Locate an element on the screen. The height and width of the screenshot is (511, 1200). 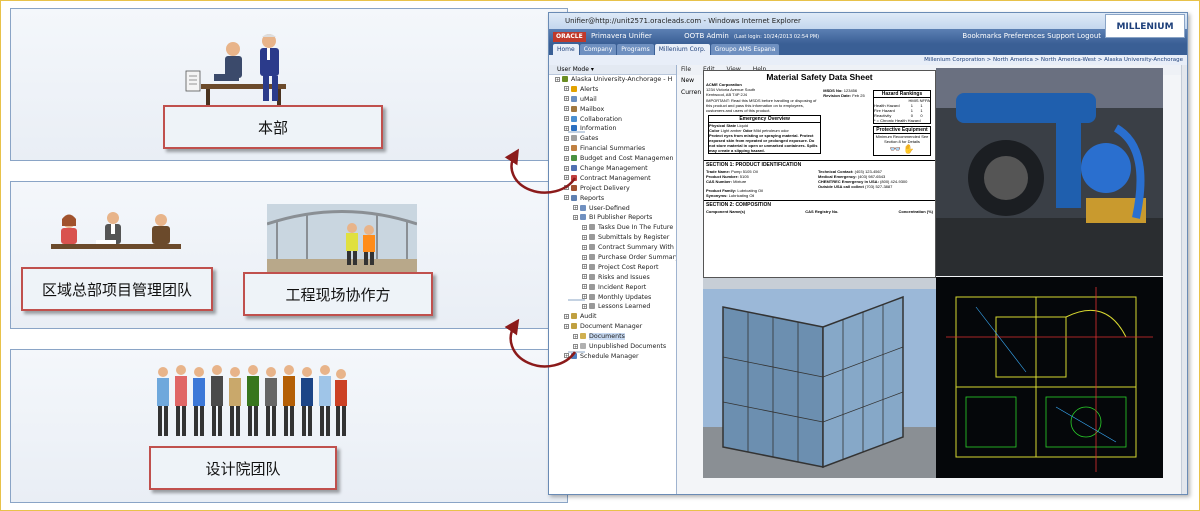
tree-node: + Tasks Due In The Future is located at coordinates (612, 228).